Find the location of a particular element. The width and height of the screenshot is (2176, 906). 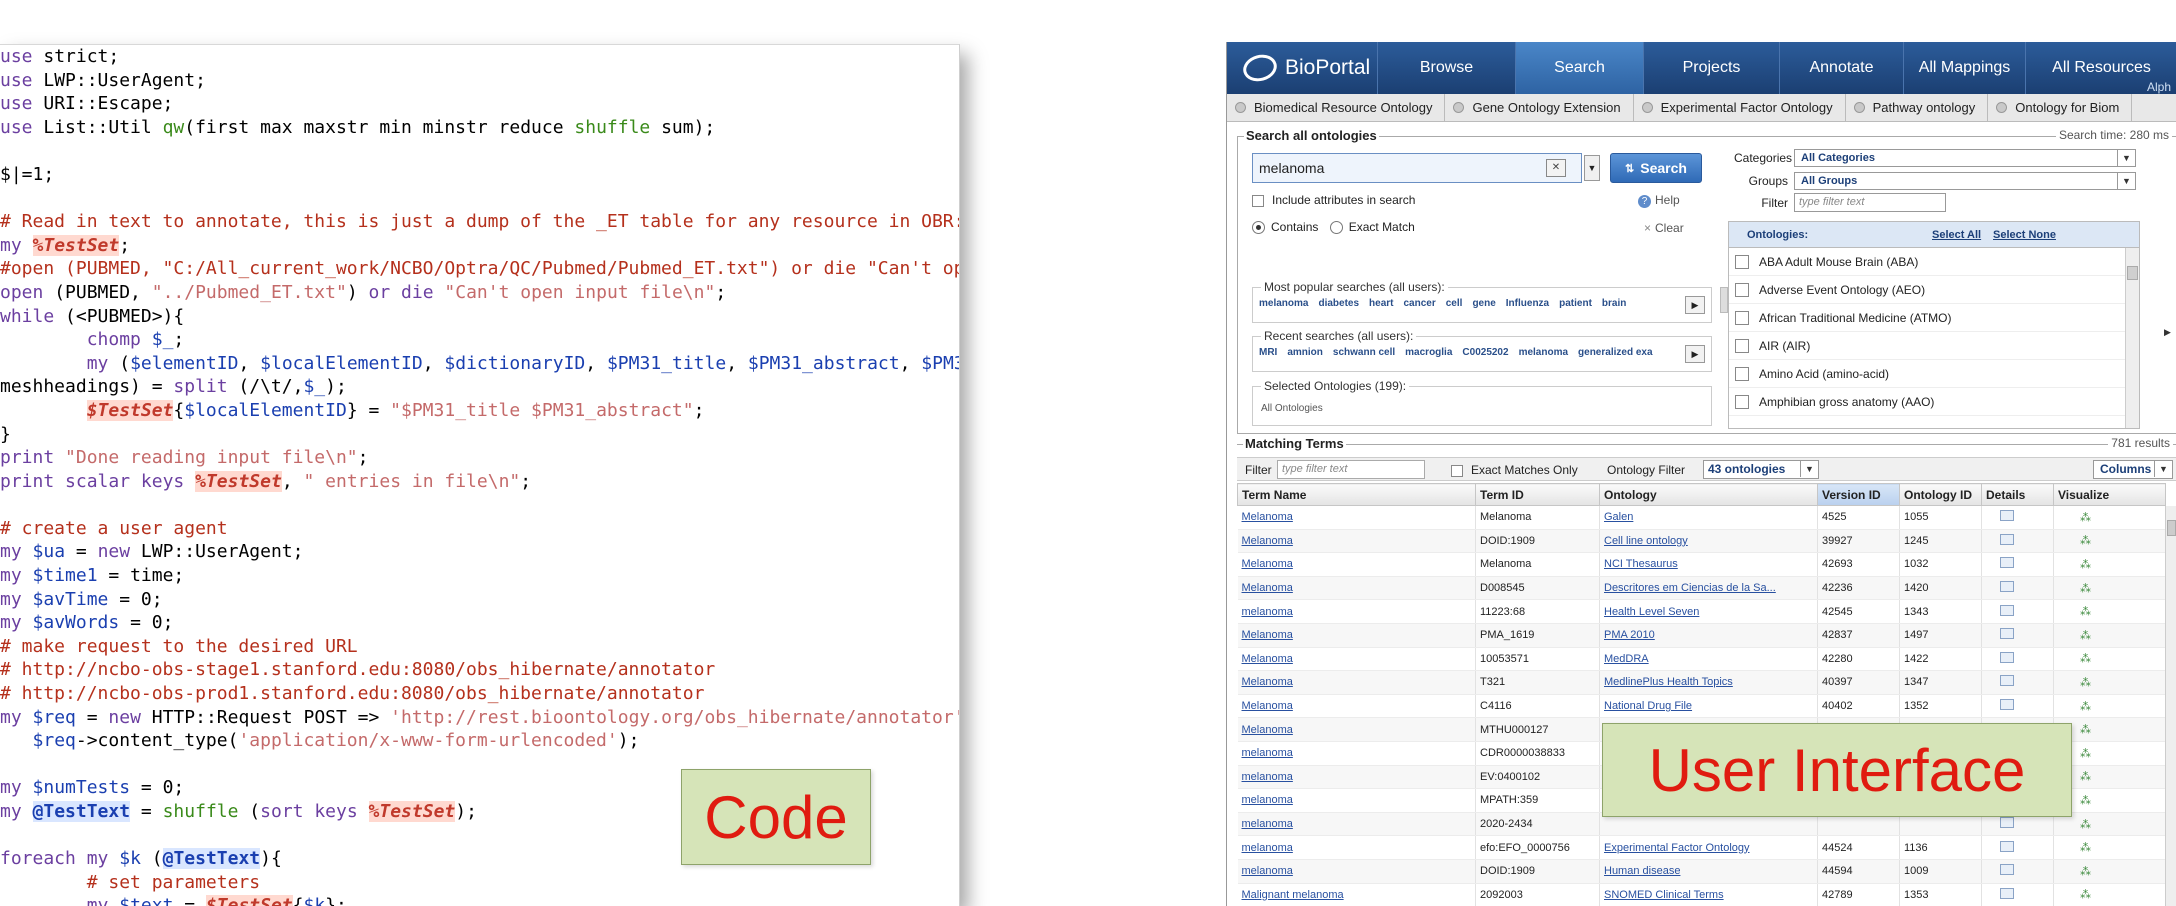

groups-select: All Groups ▼ is located at coordinates (1965, 181).